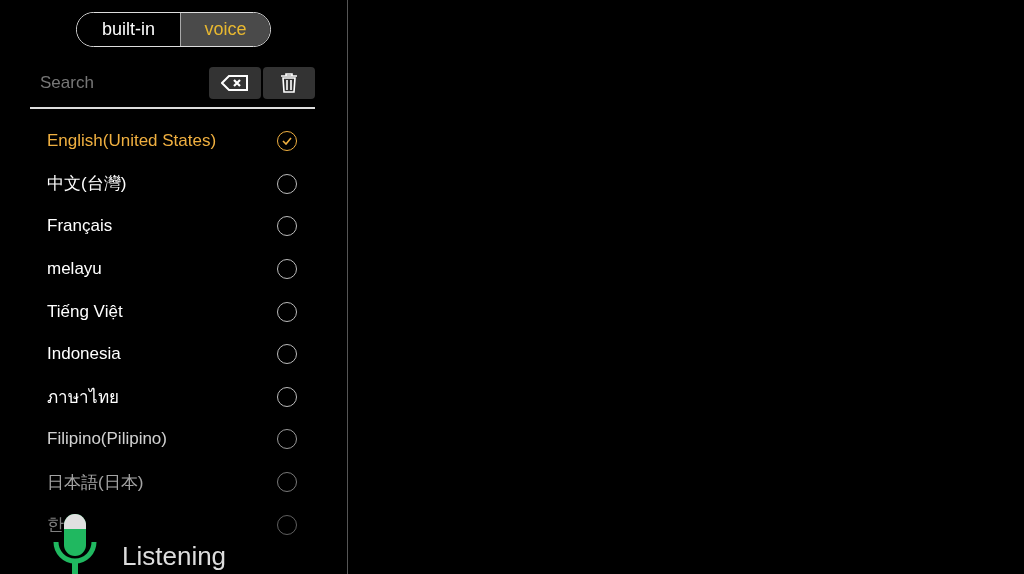 The image size is (1024, 574). What do you see at coordinates (85, 311) in the screenshot?
I see `language-name: Tiếng Việt` at bounding box center [85, 311].